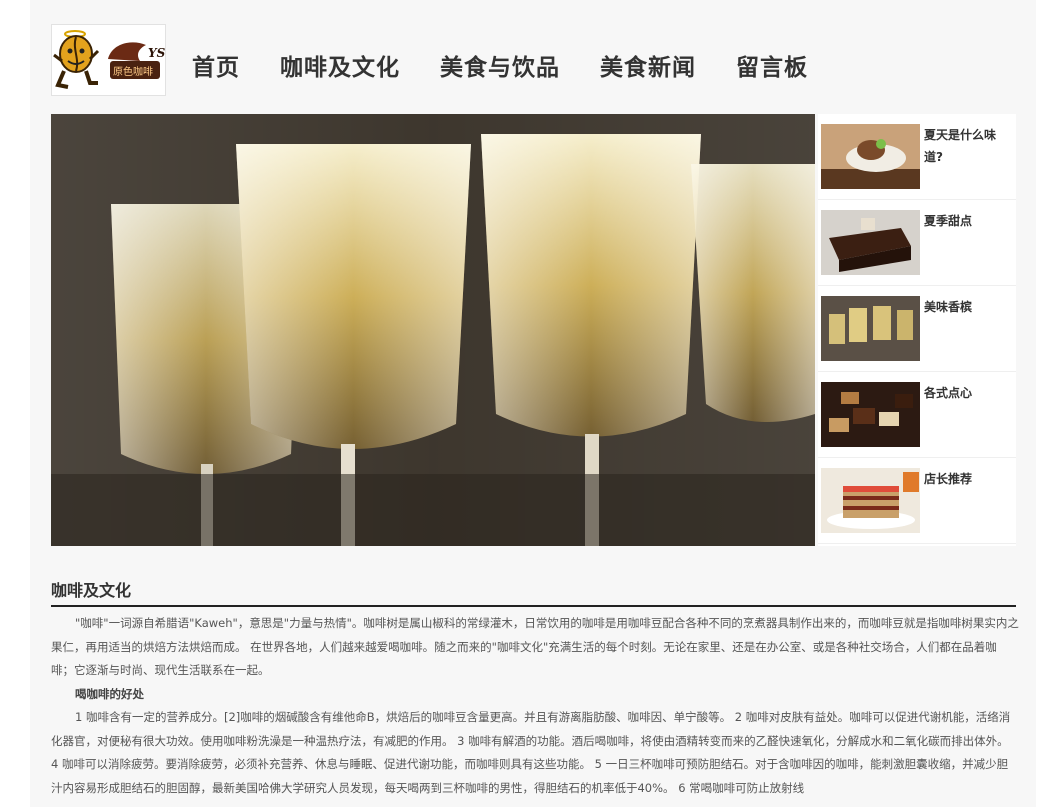 This screenshot has height=807, width=1040. What do you see at coordinates (870, 242) in the screenshot?
I see `chocolate-cake-thumbnail` at bounding box center [870, 242].